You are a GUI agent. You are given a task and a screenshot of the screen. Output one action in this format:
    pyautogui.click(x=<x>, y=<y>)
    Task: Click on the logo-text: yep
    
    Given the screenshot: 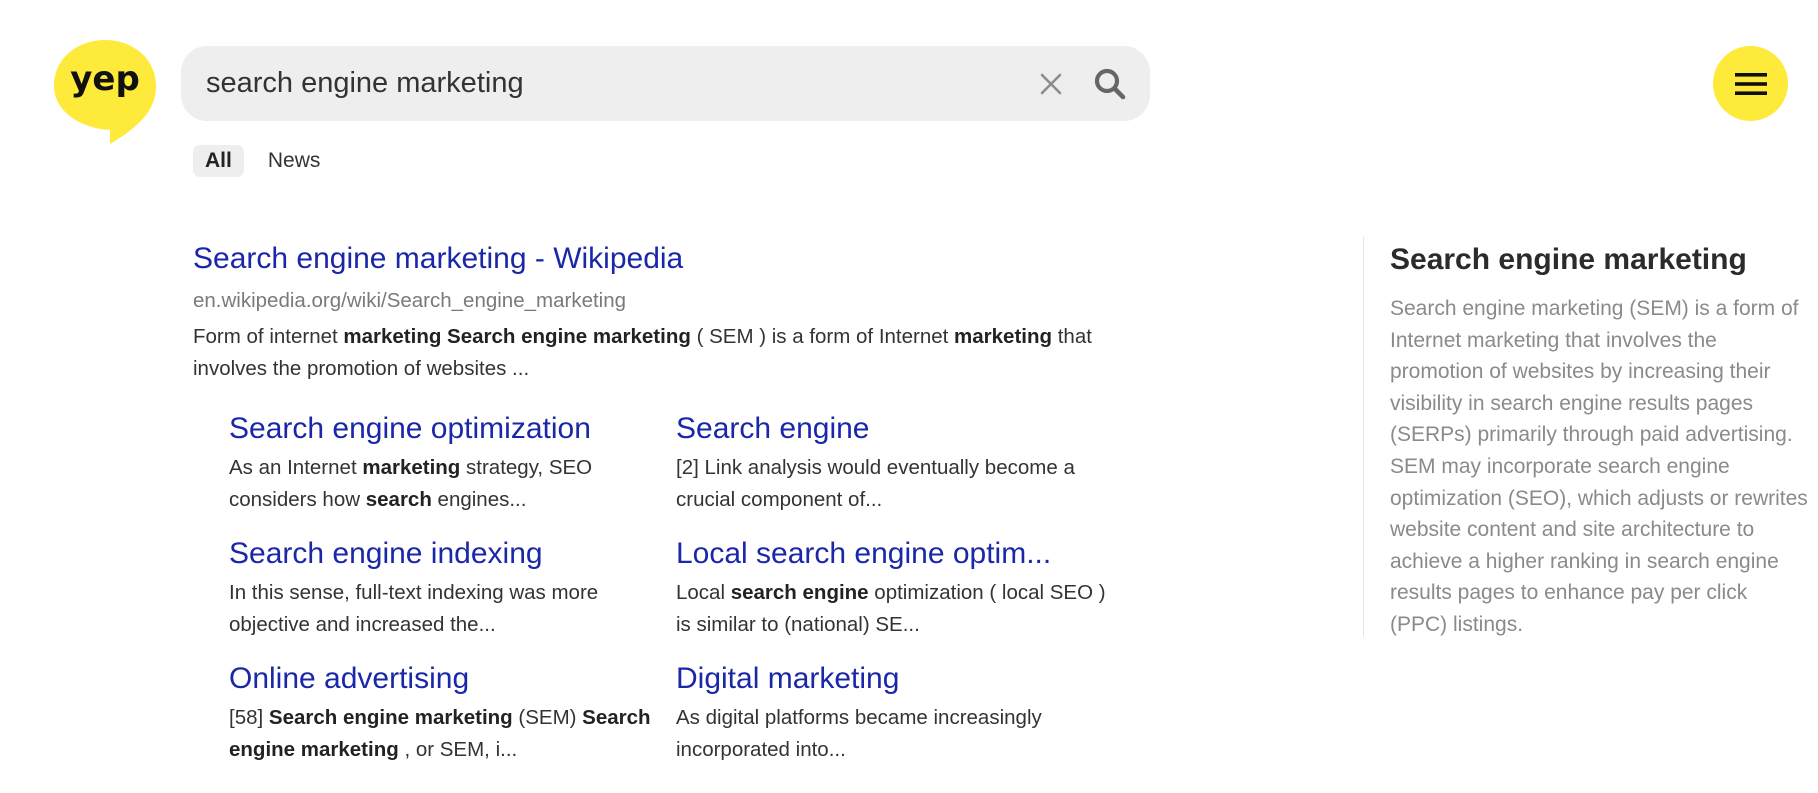 What is the action you would take?
    pyautogui.click(x=105, y=79)
    